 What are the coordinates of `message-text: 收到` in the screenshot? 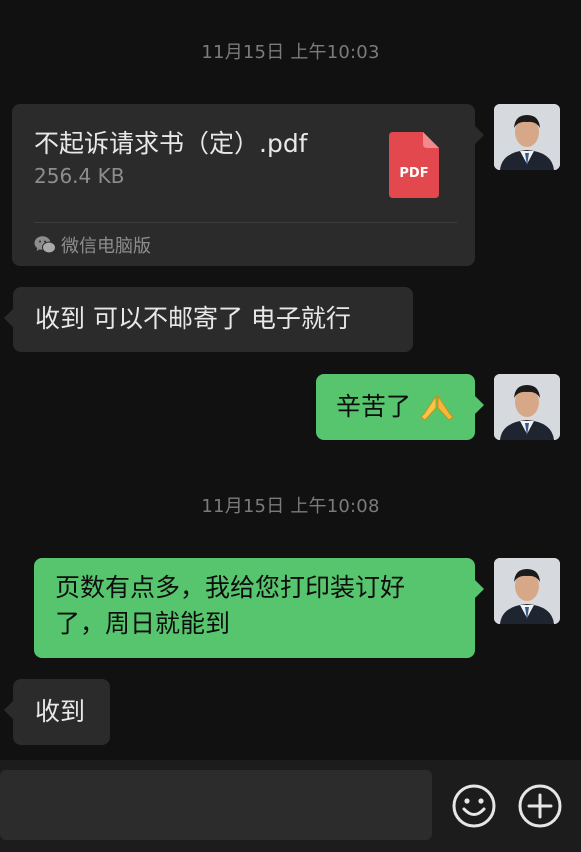 It's located at (60, 711).